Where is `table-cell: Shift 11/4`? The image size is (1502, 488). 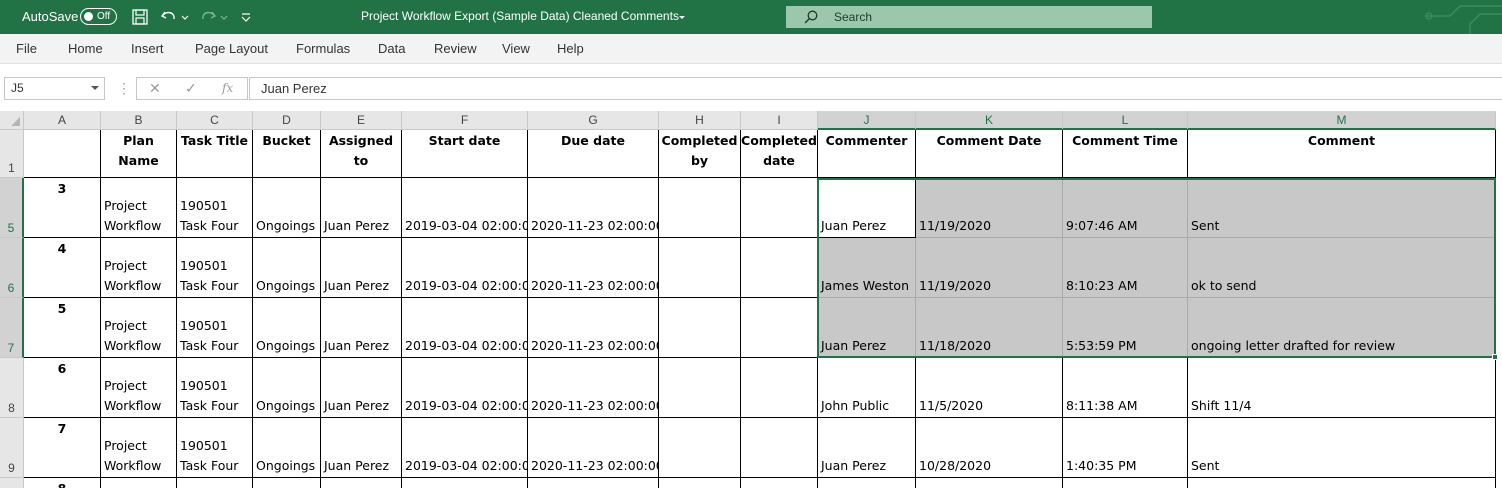
table-cell: Shift 11/4 is located at coordinates (1342, 388).